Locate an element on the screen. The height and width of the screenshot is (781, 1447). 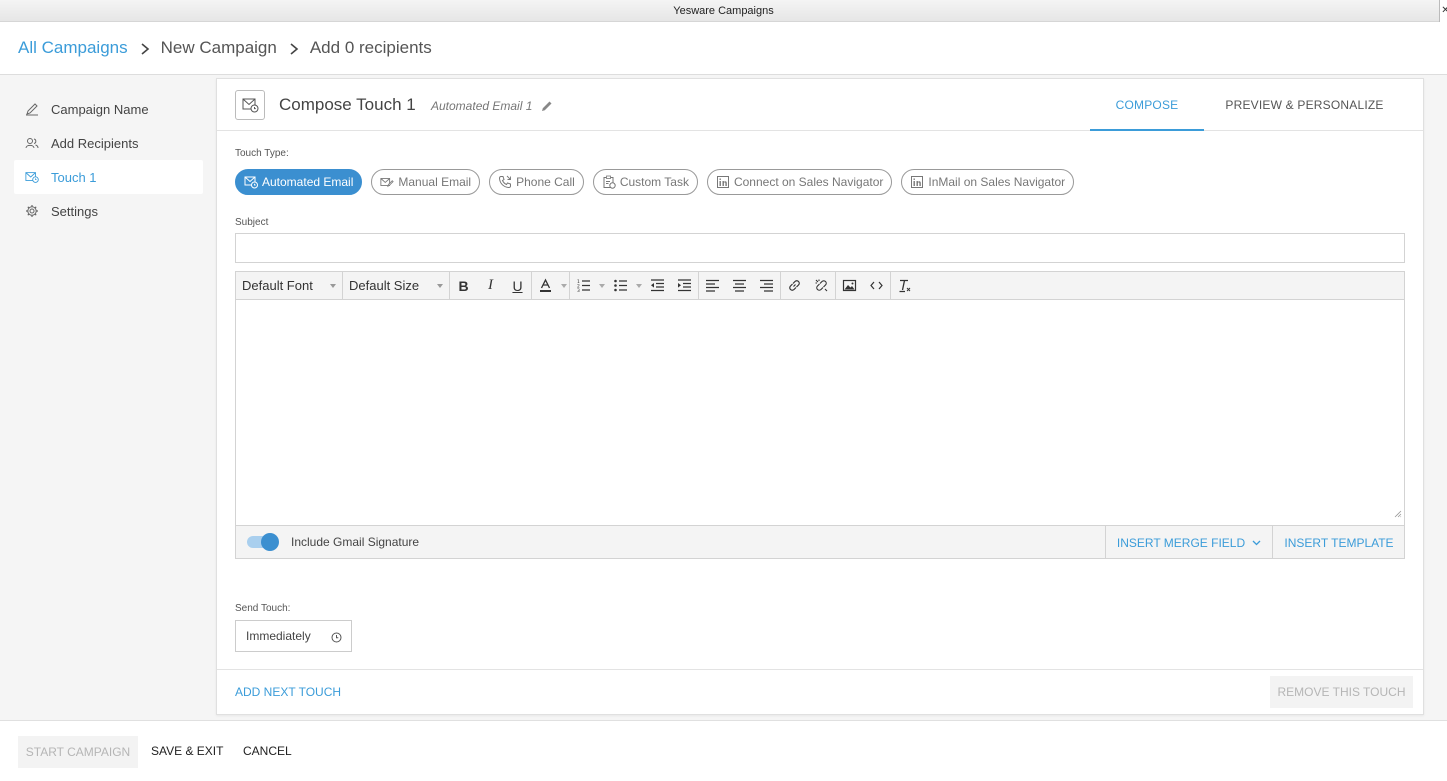
bold-icon: B is located at coordinates (463, 286).